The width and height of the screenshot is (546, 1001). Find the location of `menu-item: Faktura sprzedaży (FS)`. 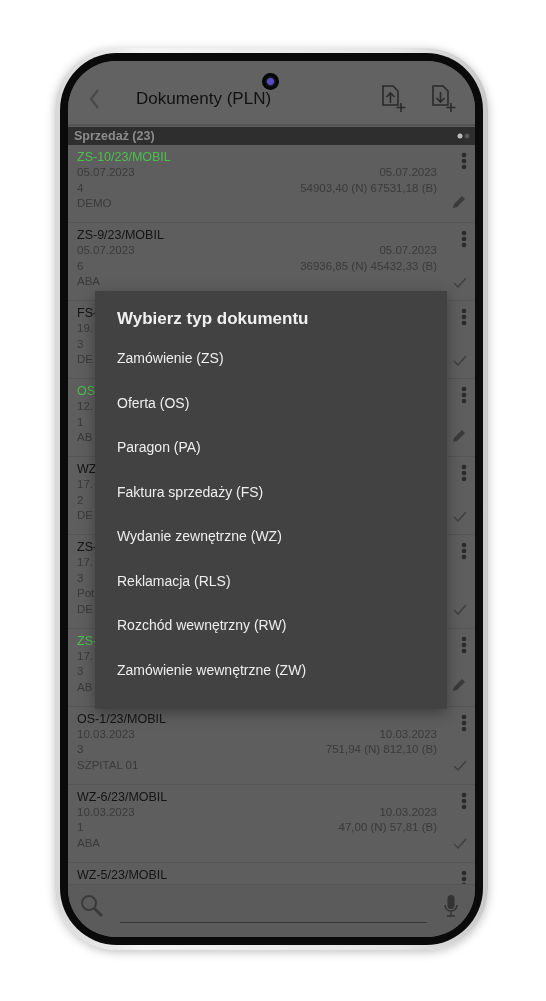

menu-item: Faktura sprzedaży (FS) is located at coordinates (190, 491).